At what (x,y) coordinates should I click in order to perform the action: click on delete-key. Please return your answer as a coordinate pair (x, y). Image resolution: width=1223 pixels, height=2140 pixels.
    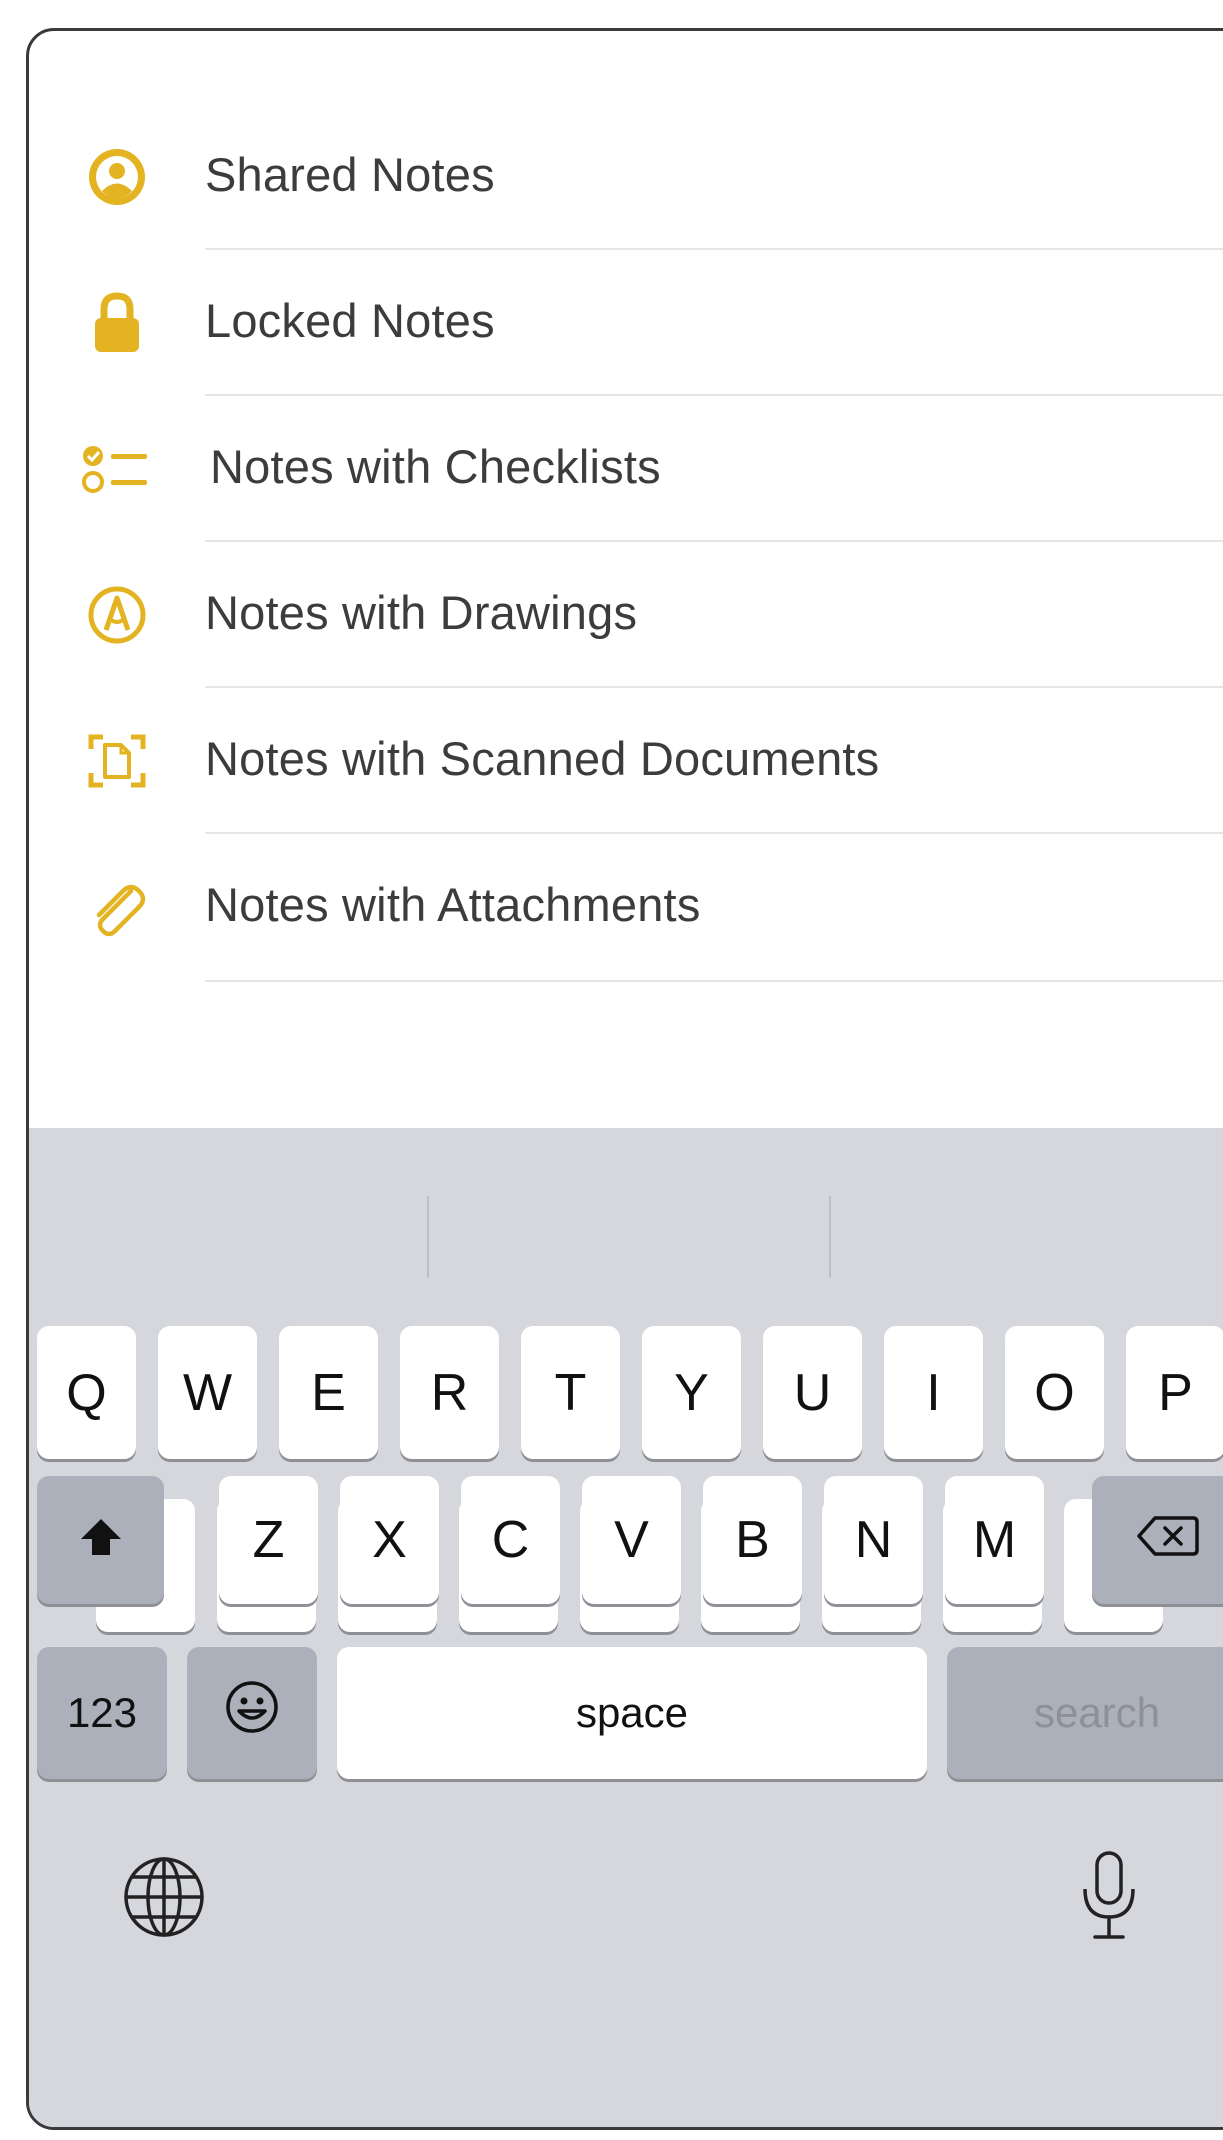
    Looking at the image, I should click on (1157, 1540).